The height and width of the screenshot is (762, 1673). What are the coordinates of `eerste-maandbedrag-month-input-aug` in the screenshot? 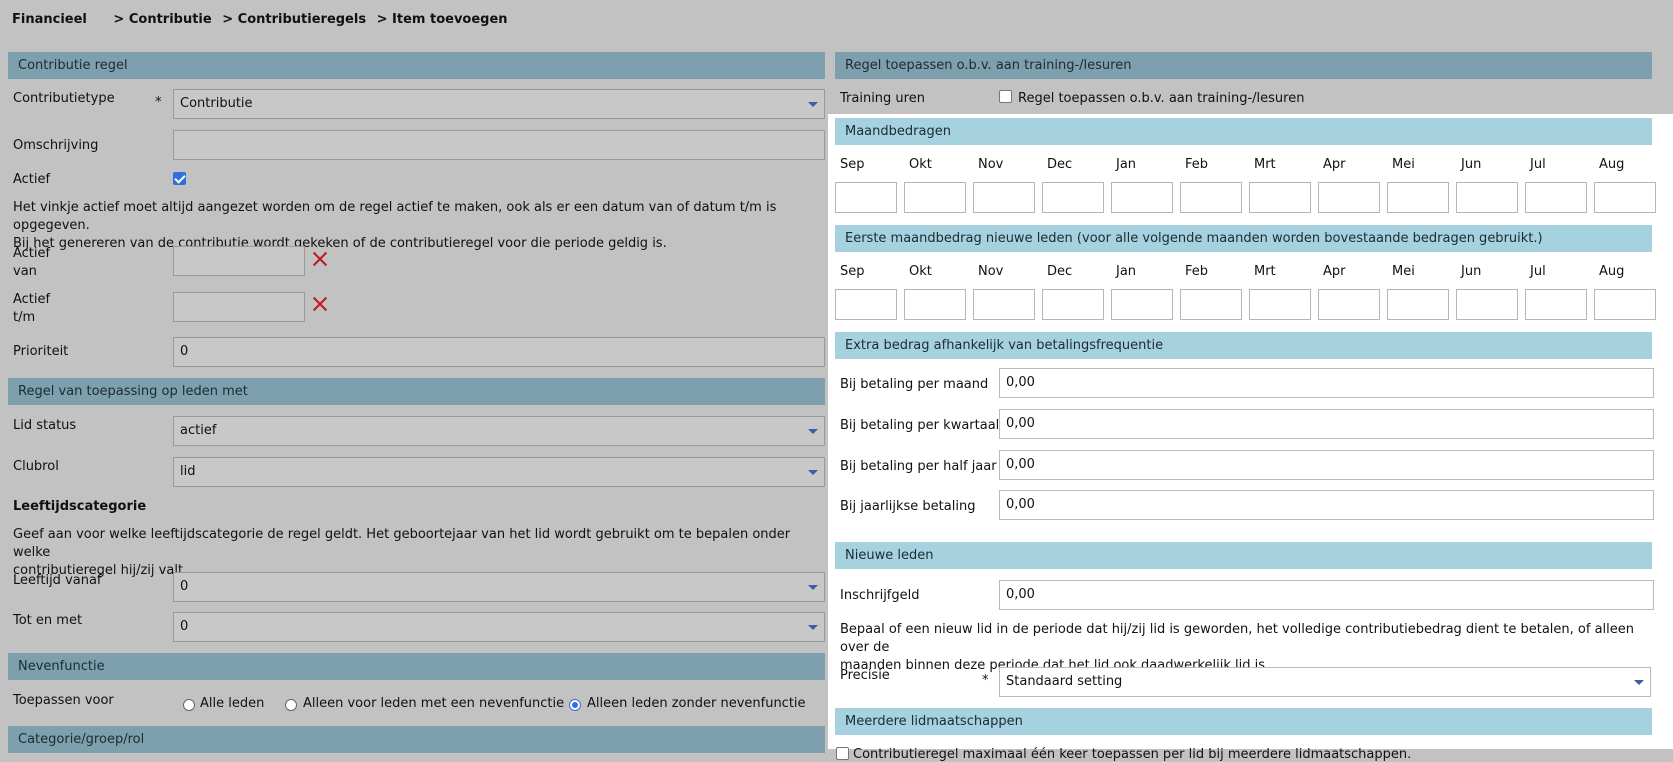 It's located at (1625, 304).